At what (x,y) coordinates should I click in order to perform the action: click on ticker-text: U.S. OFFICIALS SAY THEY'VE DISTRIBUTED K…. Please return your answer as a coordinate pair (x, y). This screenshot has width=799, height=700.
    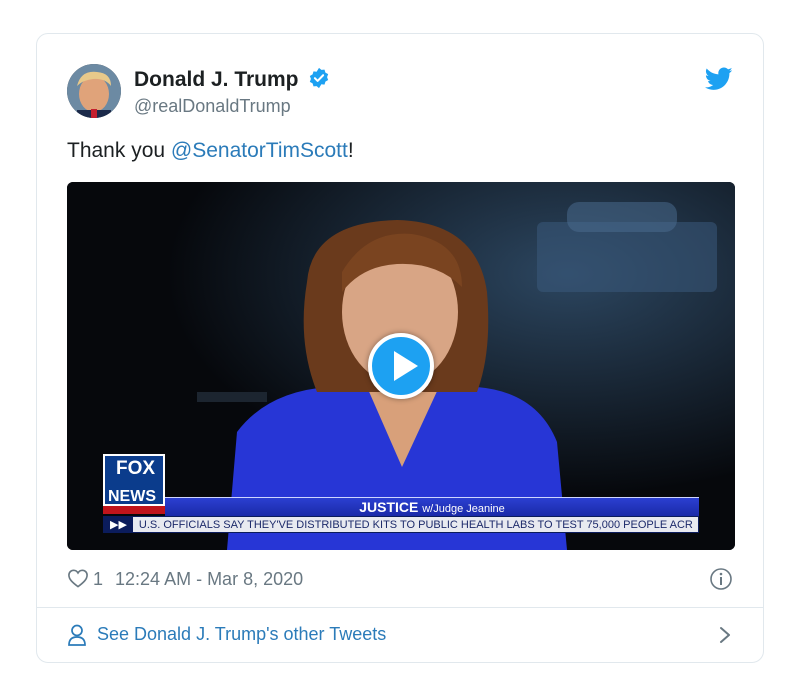
    Looking at the image, I should click on (415, 525).